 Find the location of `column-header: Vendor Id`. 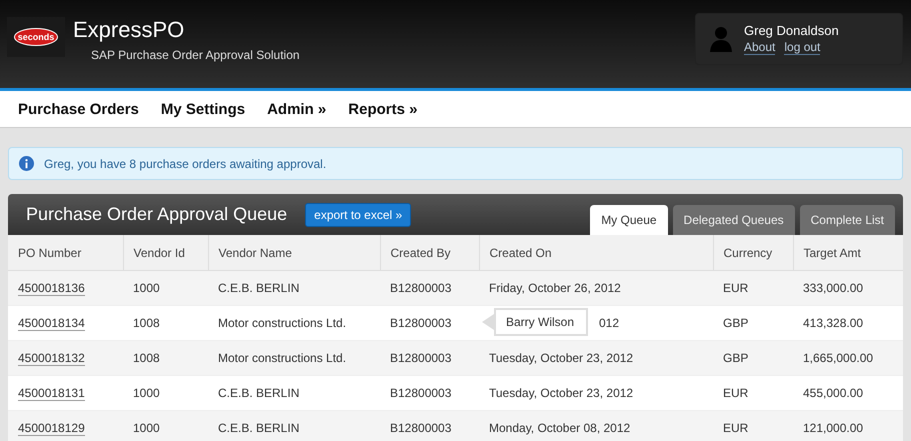

column-header: Vendor Id is located at coordinates (165, 252).